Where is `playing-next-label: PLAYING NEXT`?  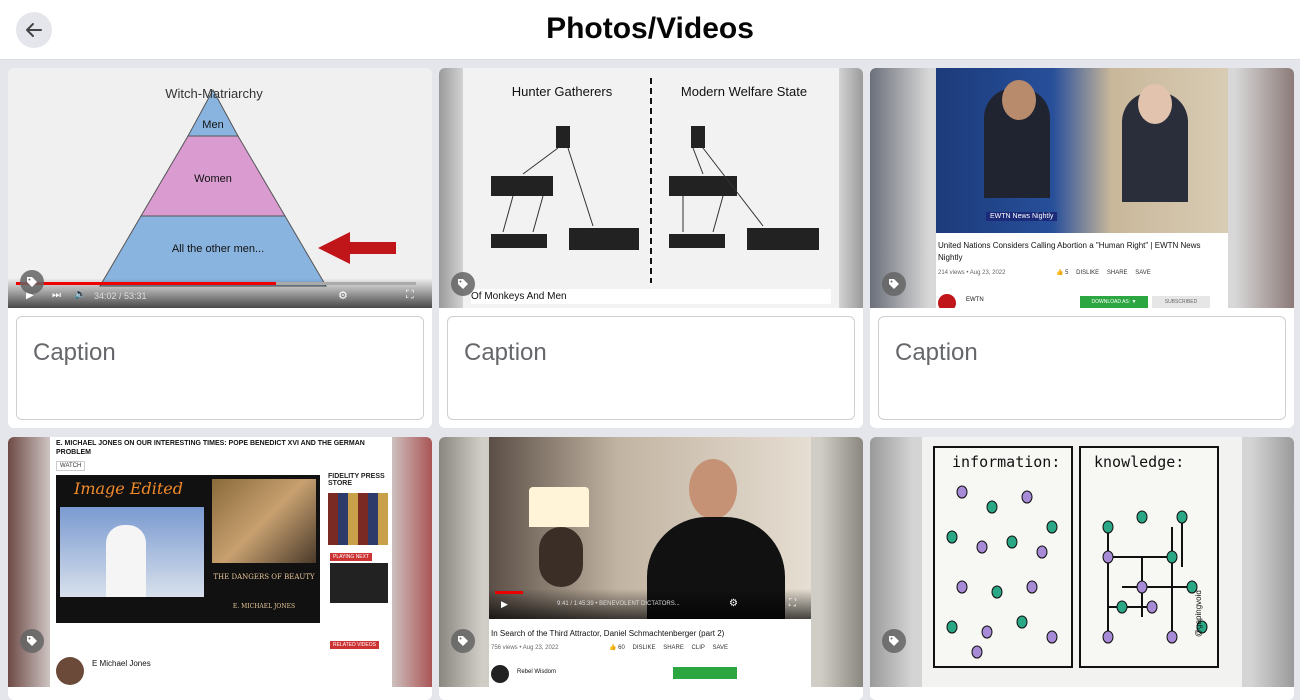
playing-next-label: PLAYING NEXT is located at coordinates (351, 557).